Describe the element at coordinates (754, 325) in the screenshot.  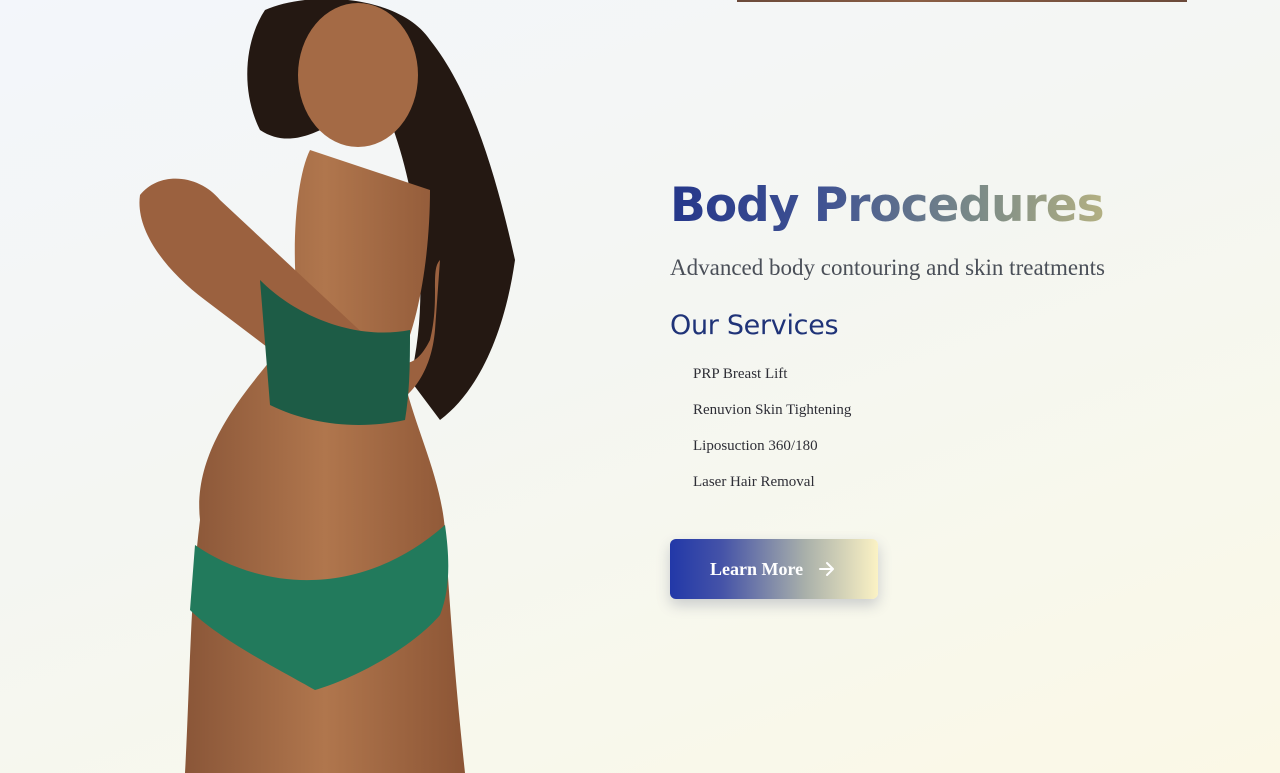
I see `services-heading: Our Services` at that location.